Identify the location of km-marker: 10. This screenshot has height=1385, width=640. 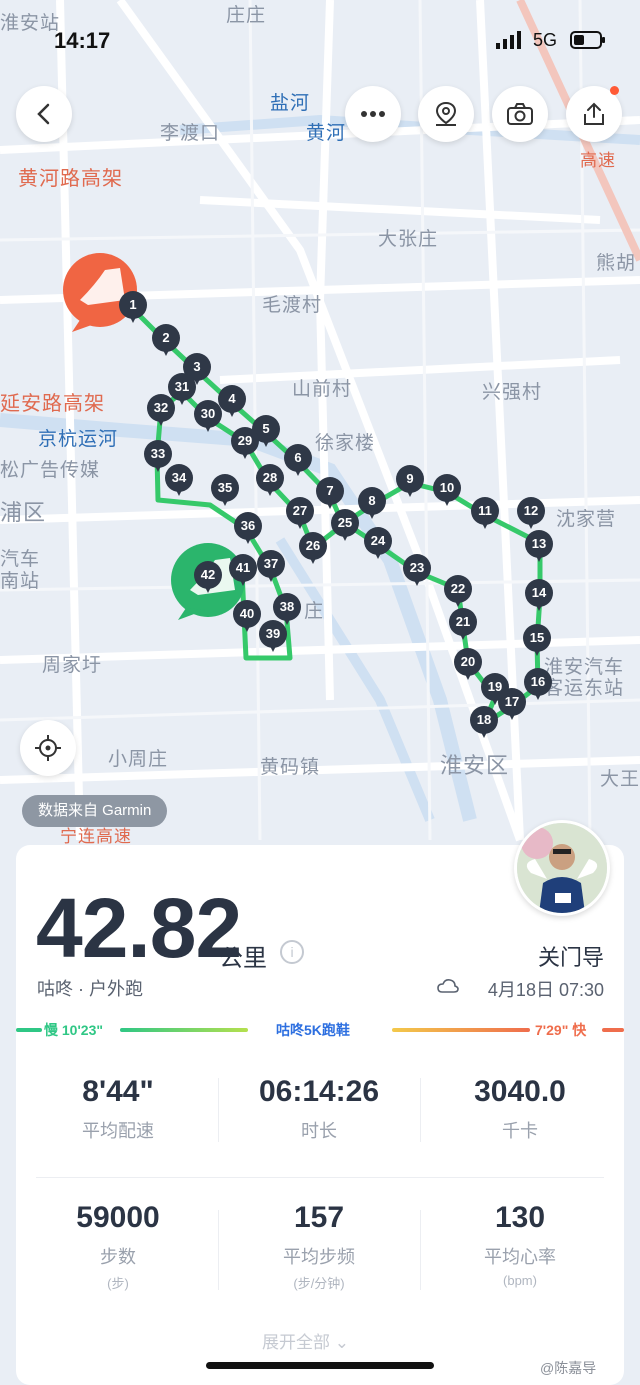
(447, 492).